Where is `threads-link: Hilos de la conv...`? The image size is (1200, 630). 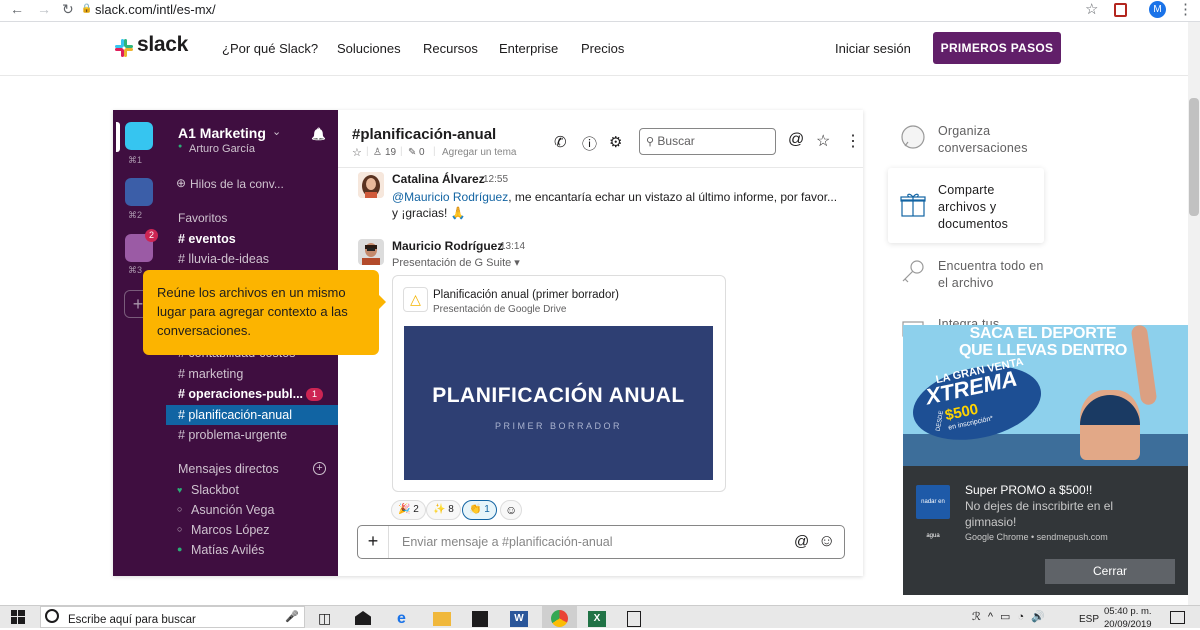 threads-link: Hilos de la conv... is located at coordinates (237, 184).